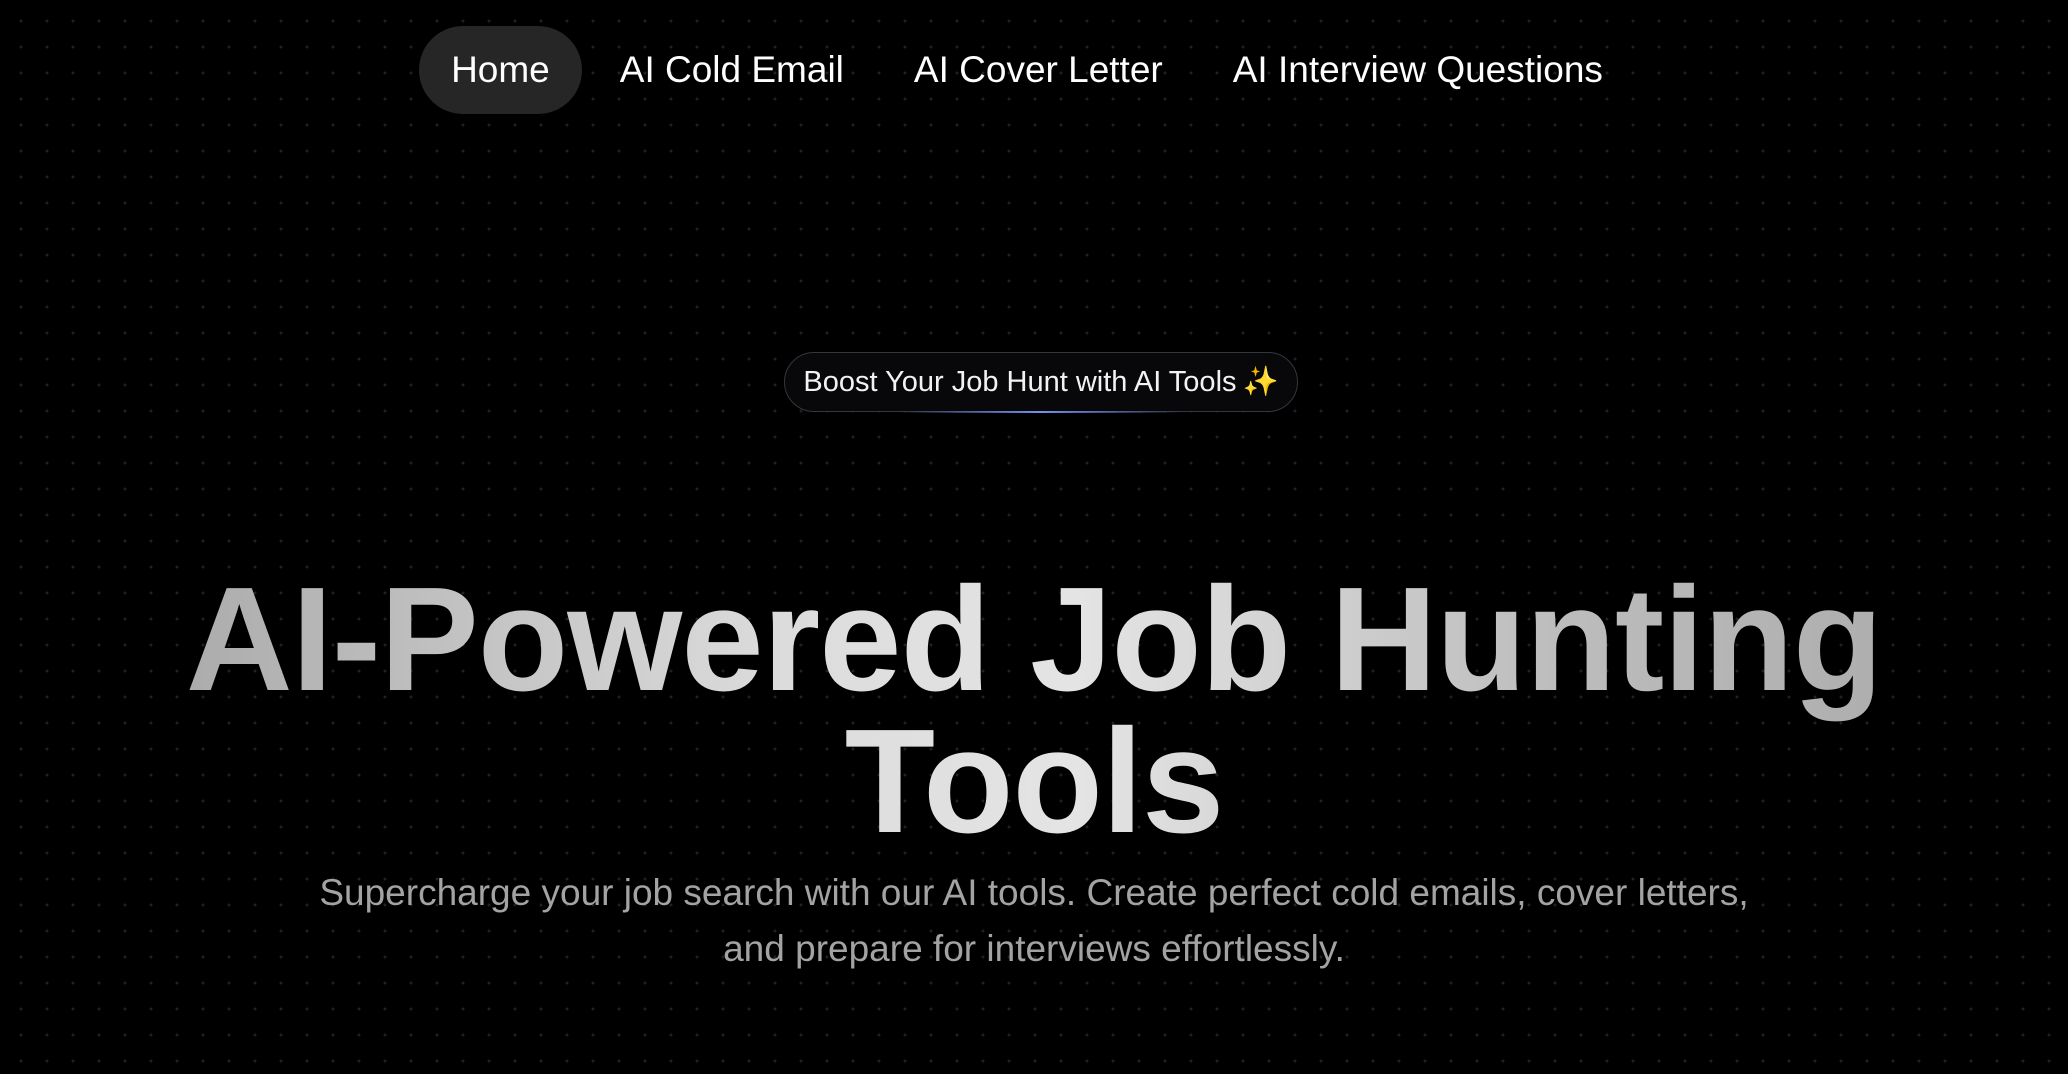  What do you see at coordinates (732, 70) in the screenshot?
I see `nav-item-ai-cold-email: AI Cold Email` at bounding box center [732, 70].